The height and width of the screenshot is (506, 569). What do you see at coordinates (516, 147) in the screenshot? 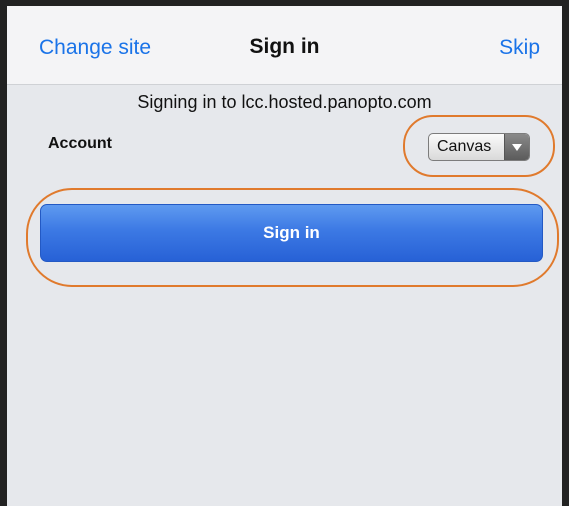
I see `chevron-down-icon` at bounding box center [516, 147].